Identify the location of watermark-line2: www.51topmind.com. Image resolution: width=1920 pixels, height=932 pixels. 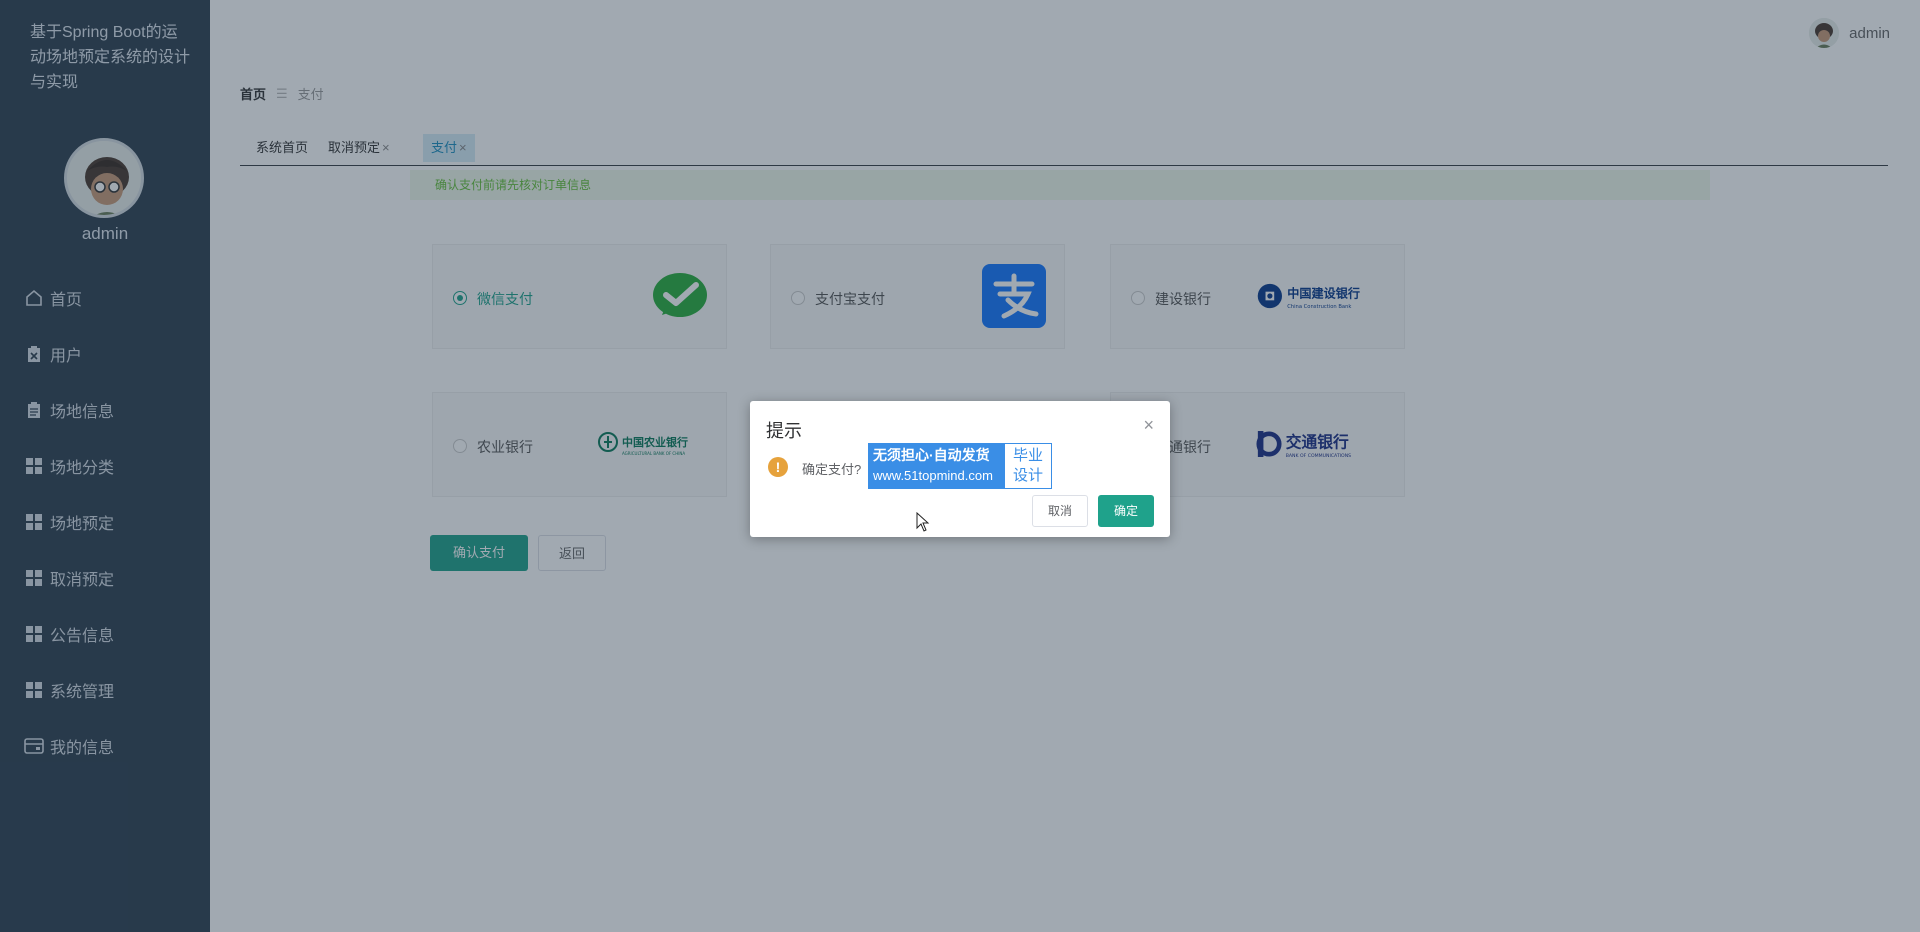
(933, 475).